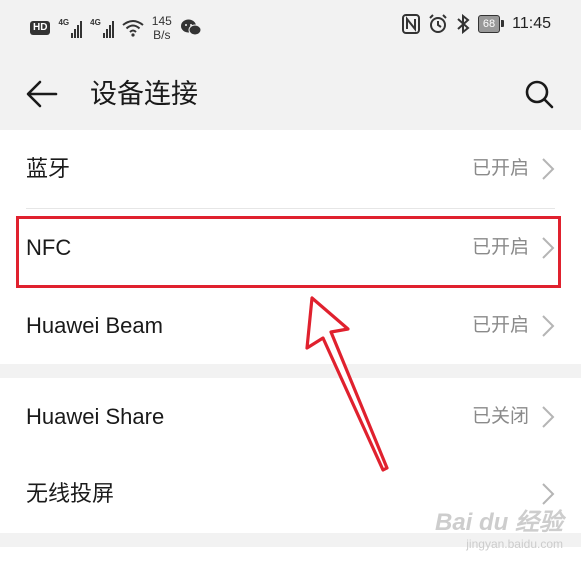 Image resolution: width=581 pixels, height=565 pixels. Describe the element at coordinates (491, 24) in the screenshot. I see `battery-icon: 68` at that location.